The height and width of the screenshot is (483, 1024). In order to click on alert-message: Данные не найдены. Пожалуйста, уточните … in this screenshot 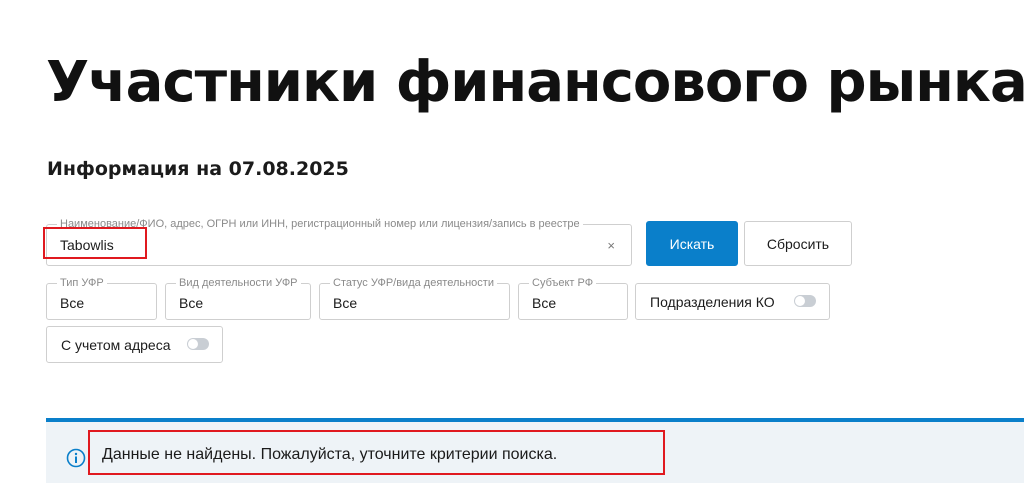, I will do `click(330, 454)`.